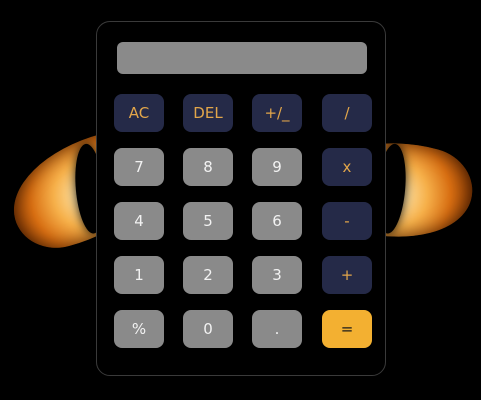 The height and width of the screenshot is (400, 481). I want to click on digit-6-button: 6, so click(277, 221).